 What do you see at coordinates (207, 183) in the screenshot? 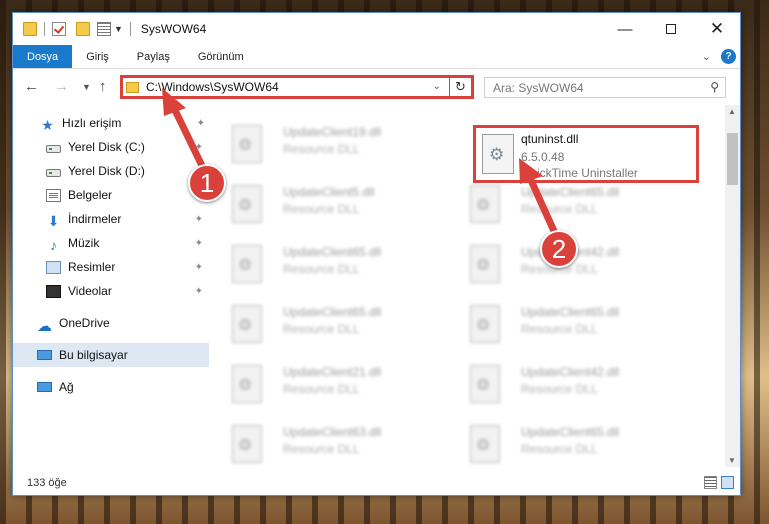
I see `callout-badge-1: 1` at bounding box center [207, 183].